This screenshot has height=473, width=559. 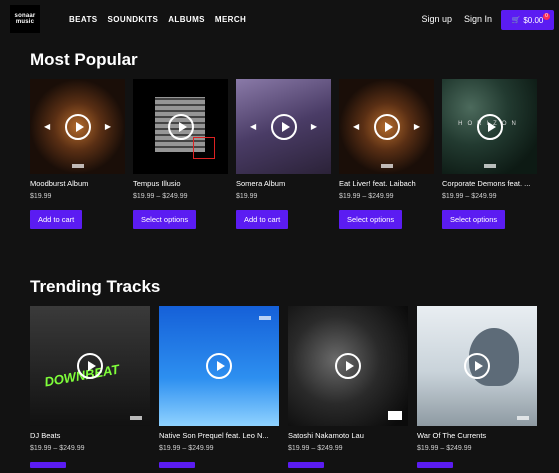 What do you see at coordinates (516, 20) in the screenshot?
I see `cart-icon: 🛒` at bounding box center [516, 20].